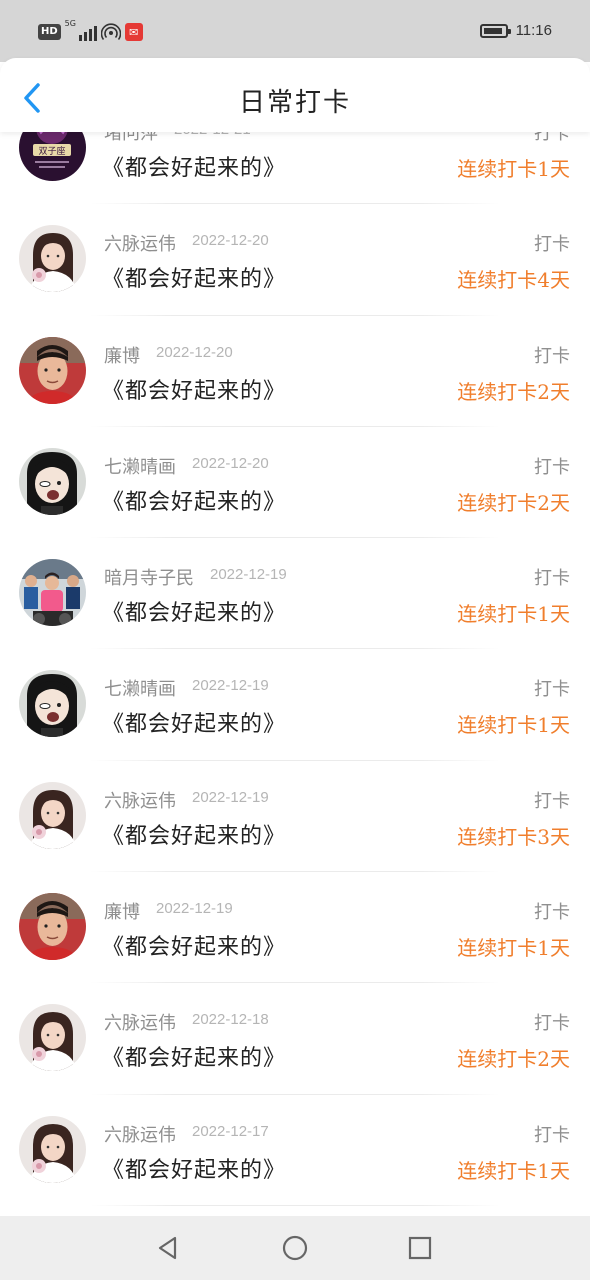  What do you see at coordinates (295, 260) in the screenshot?
I see `checkin-list-item: 六脉运伟 2022-12-20 打卡《都会好起来的》 连续打卡4天` at bounding box center [295, 260].